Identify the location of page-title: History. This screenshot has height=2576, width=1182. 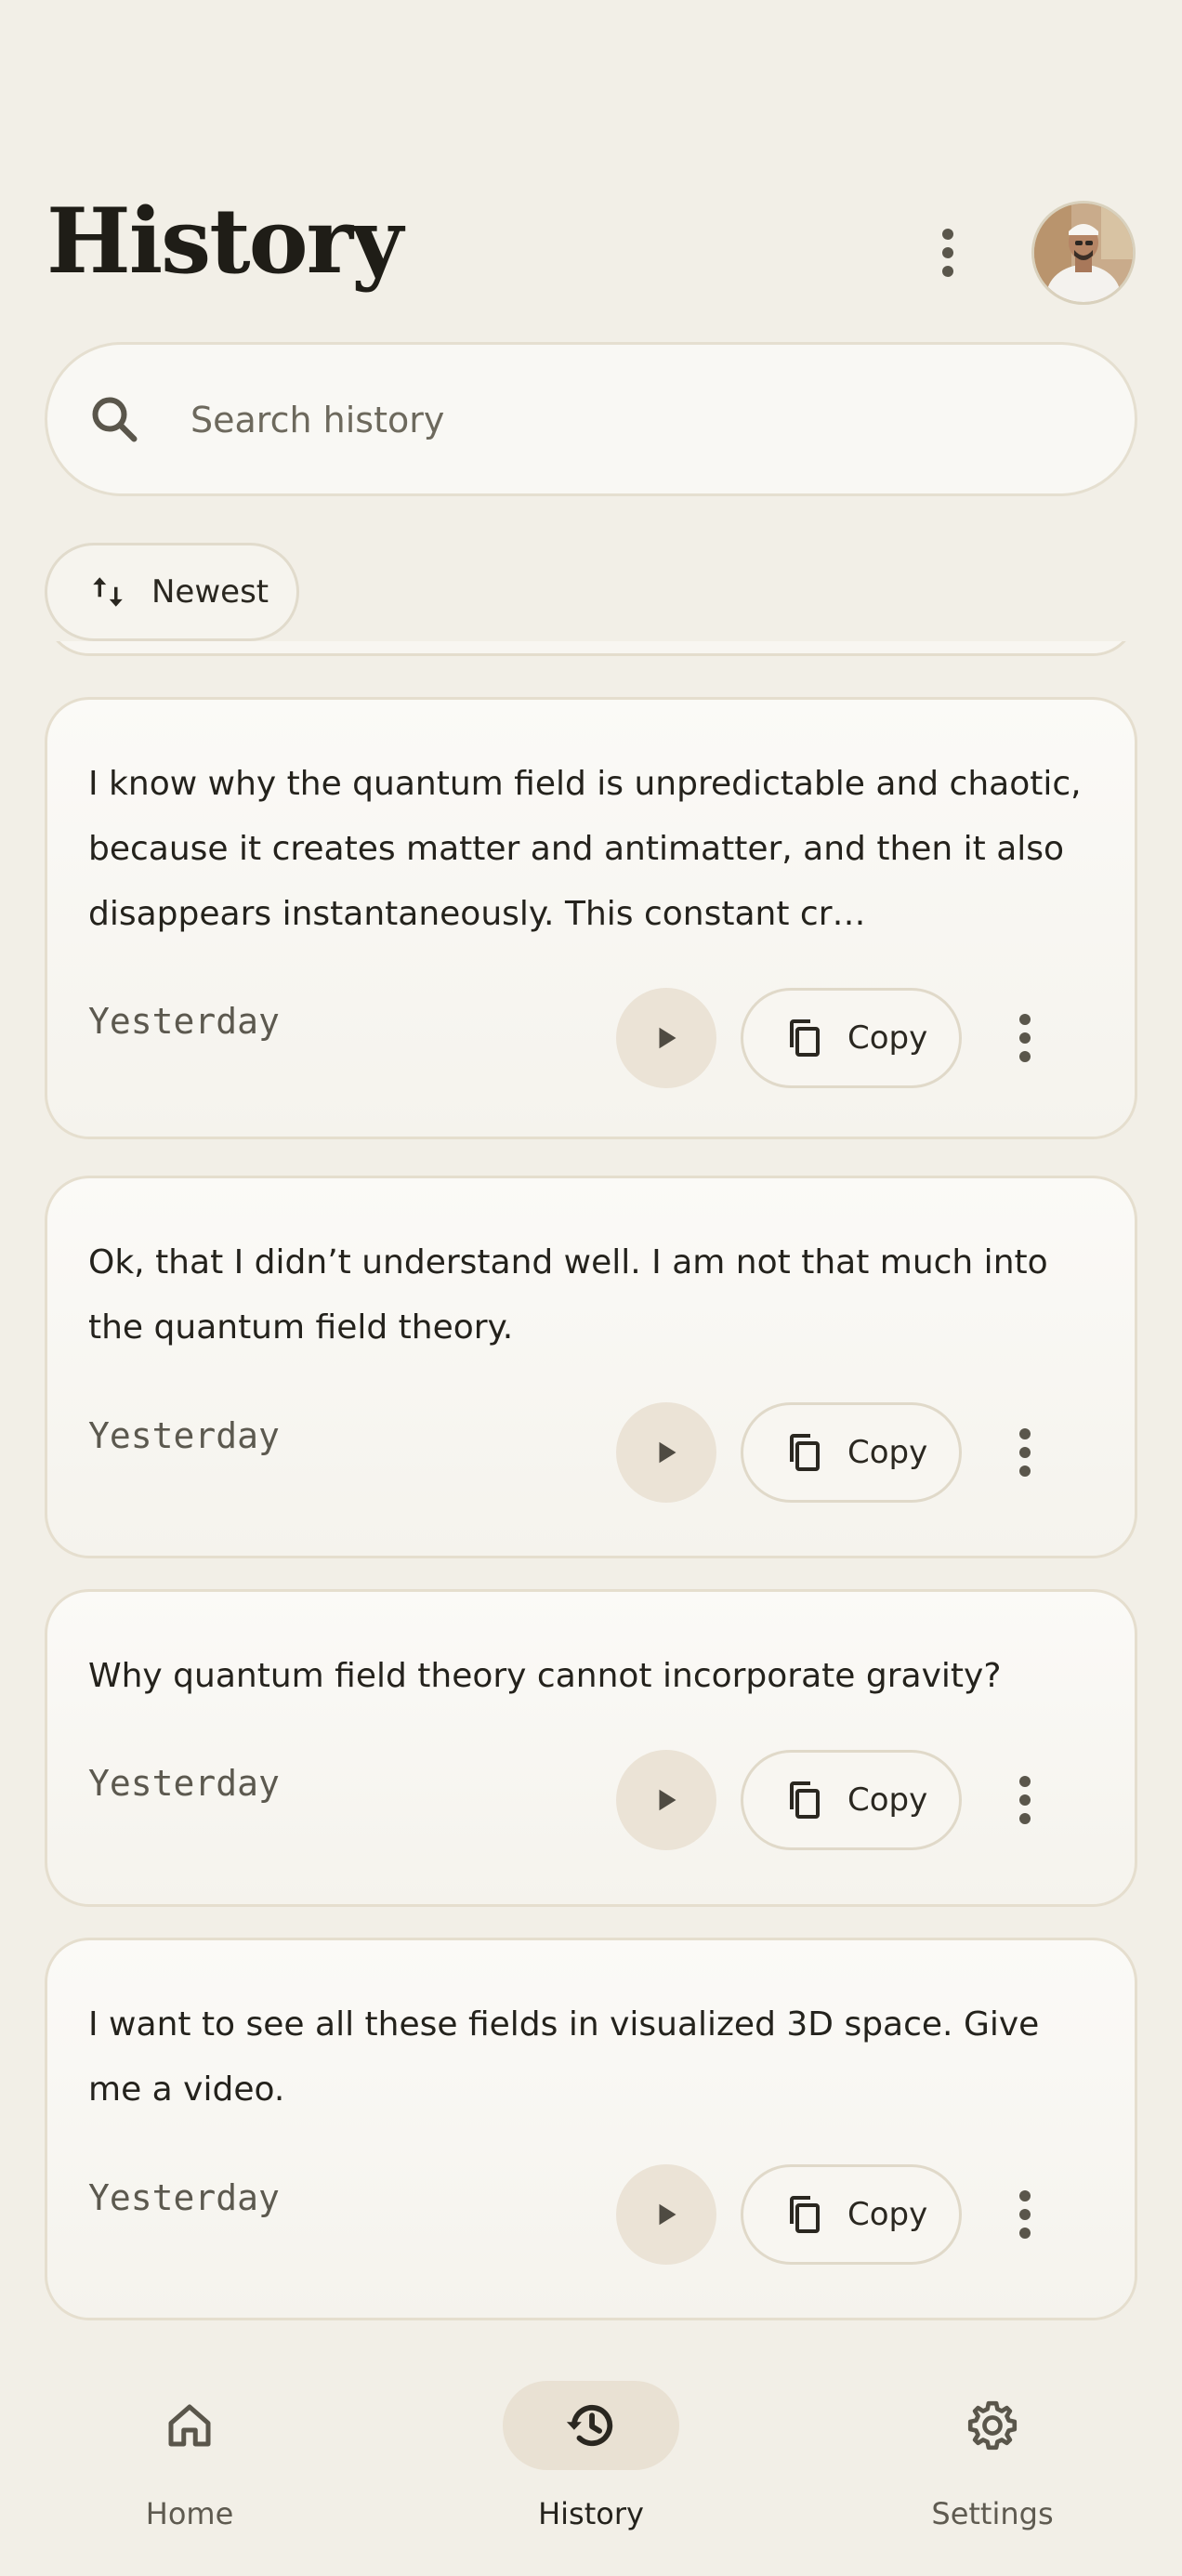
(224, 241).